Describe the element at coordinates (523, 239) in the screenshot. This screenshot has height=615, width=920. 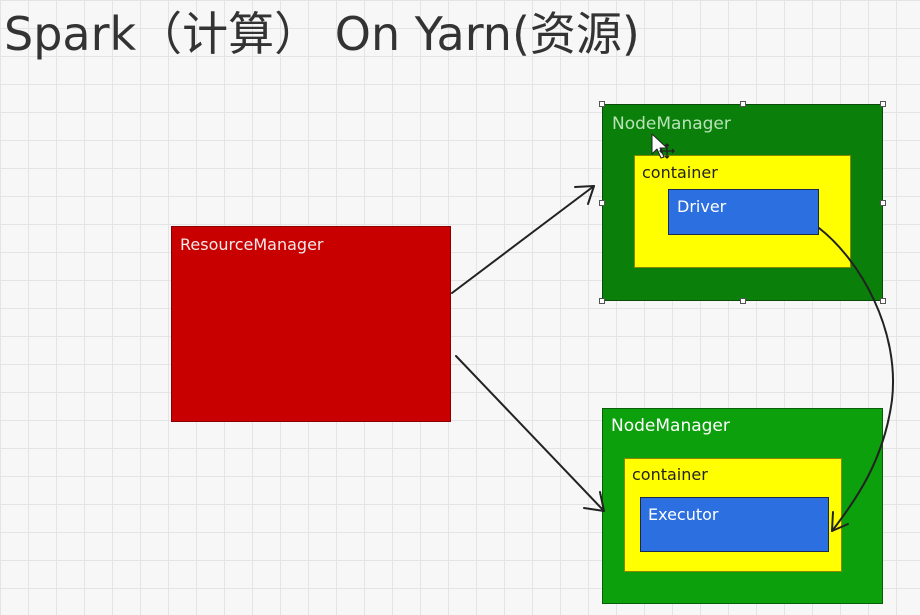
I see `arrow-rm-to-top-node` at that location.